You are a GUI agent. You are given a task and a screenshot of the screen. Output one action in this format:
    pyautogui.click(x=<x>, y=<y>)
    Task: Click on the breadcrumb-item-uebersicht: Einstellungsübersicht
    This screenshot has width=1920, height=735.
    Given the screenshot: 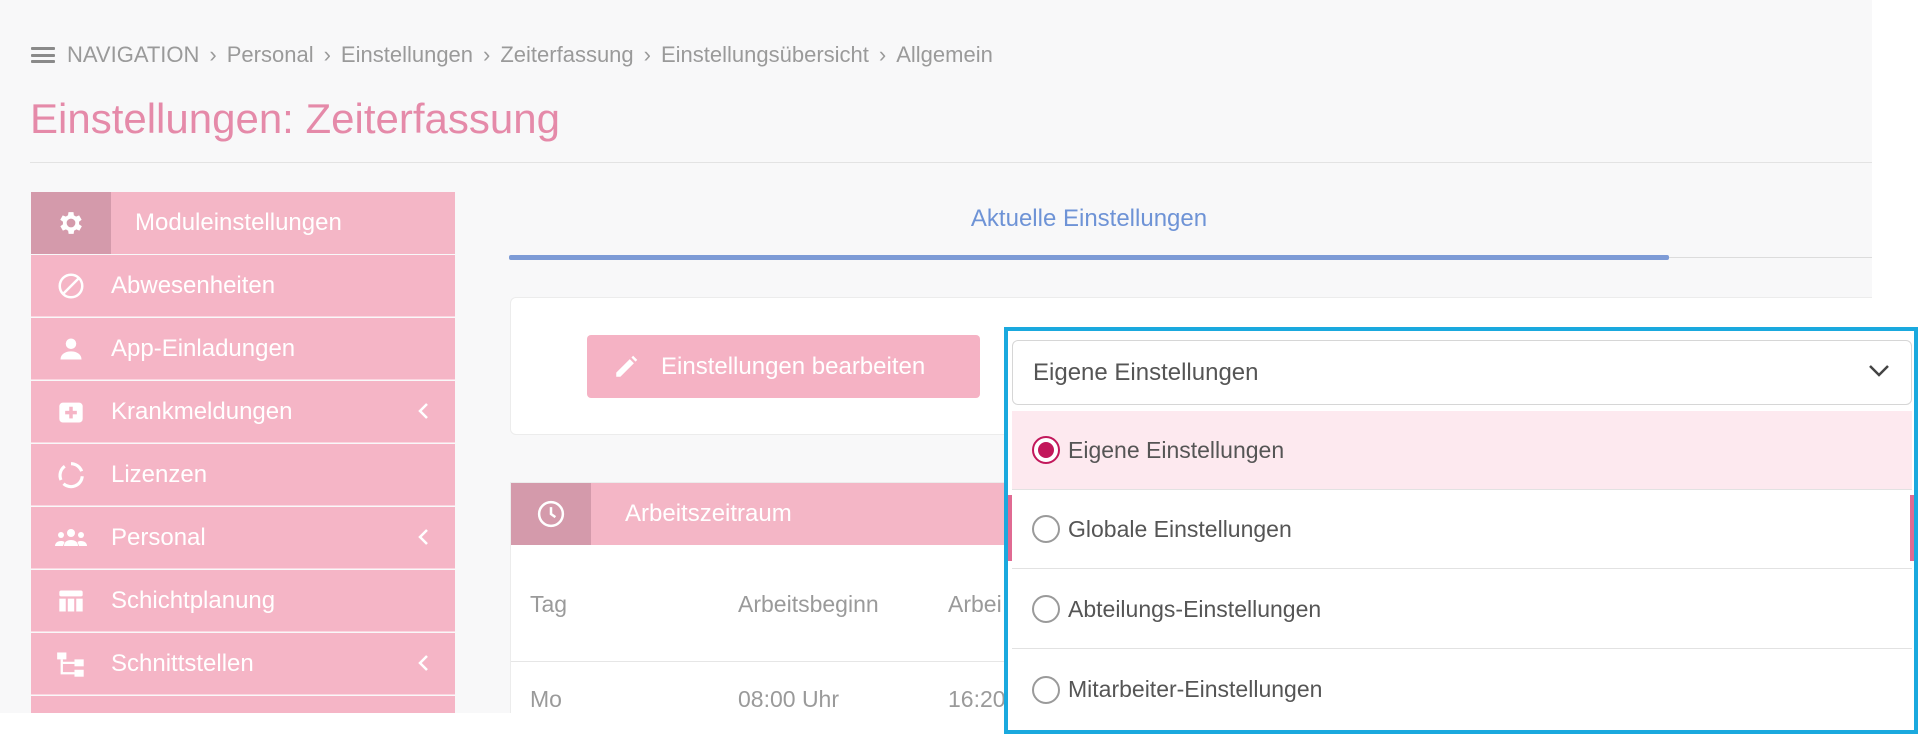 What is the action you would take?
    pyautogui.click(x=765, y=55)
    